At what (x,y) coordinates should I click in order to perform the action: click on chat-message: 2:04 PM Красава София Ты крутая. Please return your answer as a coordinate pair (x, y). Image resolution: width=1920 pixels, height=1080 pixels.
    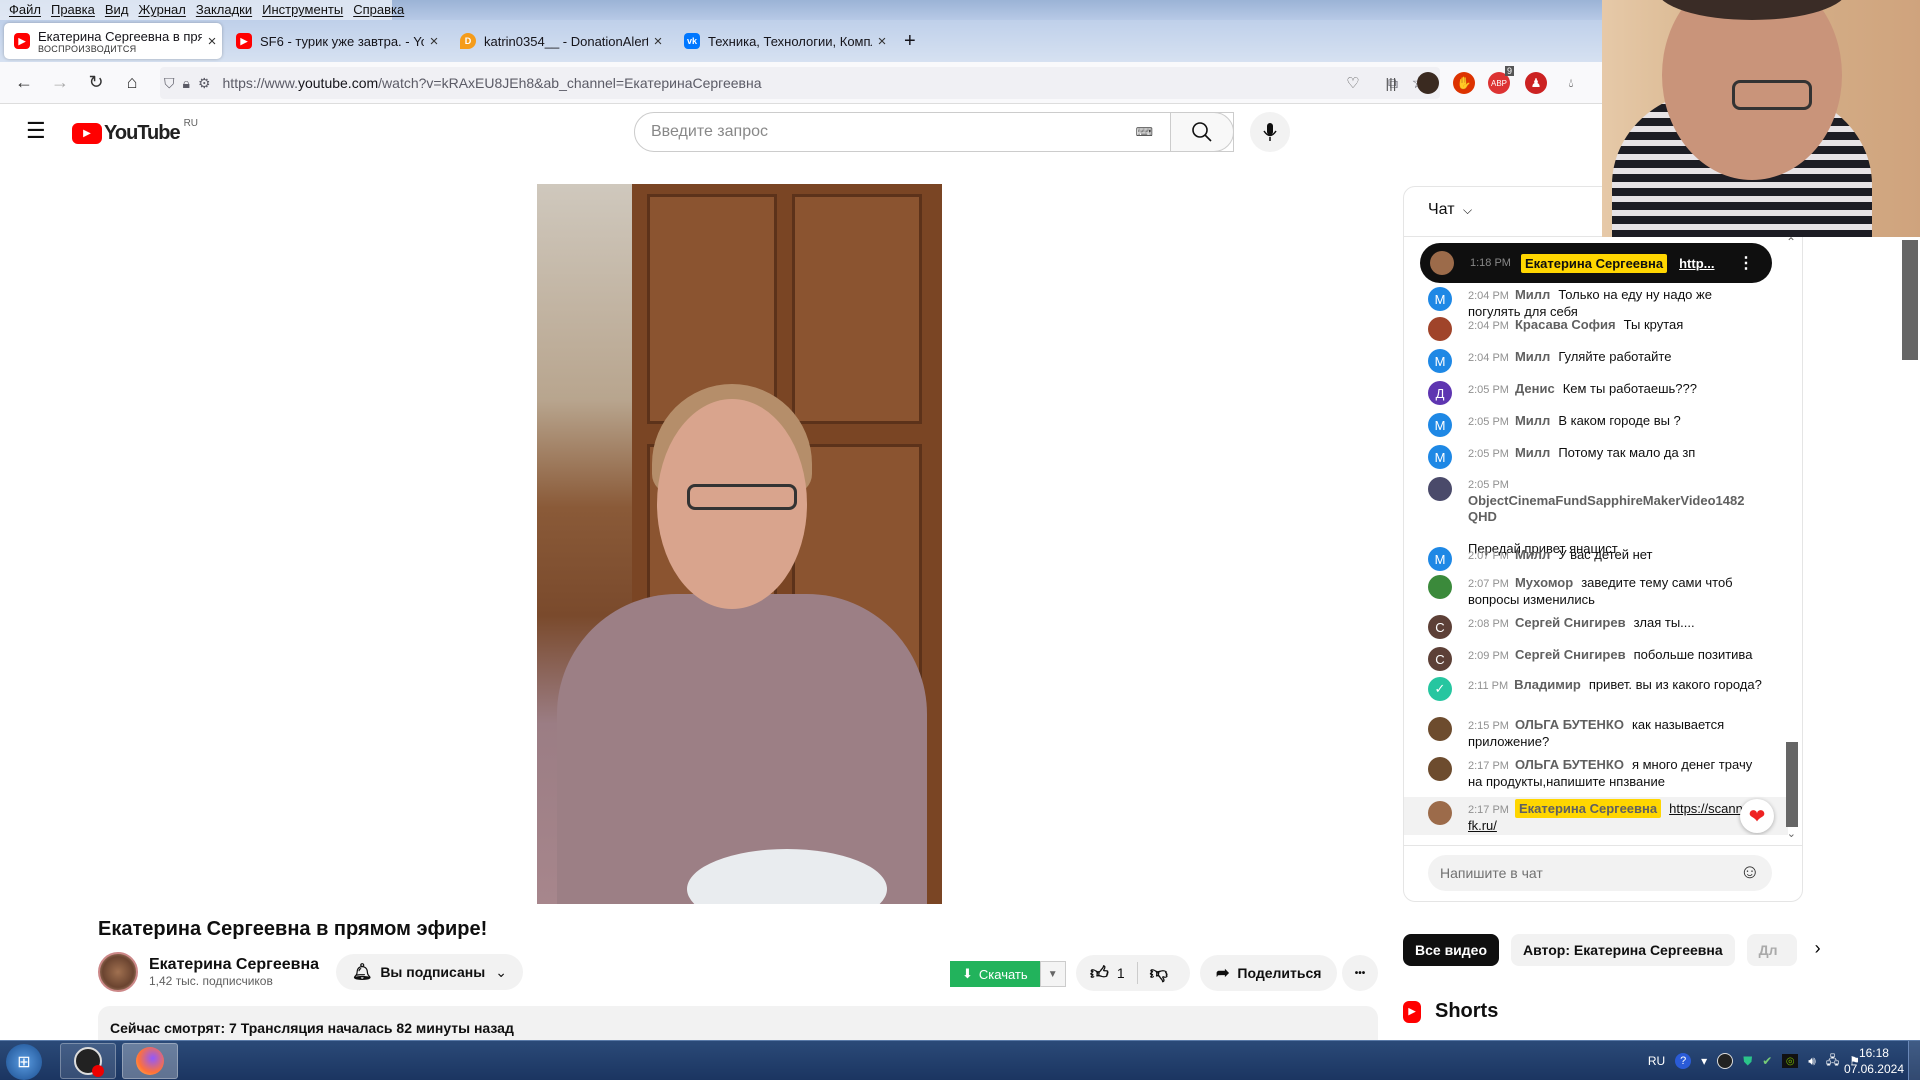
    Looking at the image, I should click on (1598, 329).